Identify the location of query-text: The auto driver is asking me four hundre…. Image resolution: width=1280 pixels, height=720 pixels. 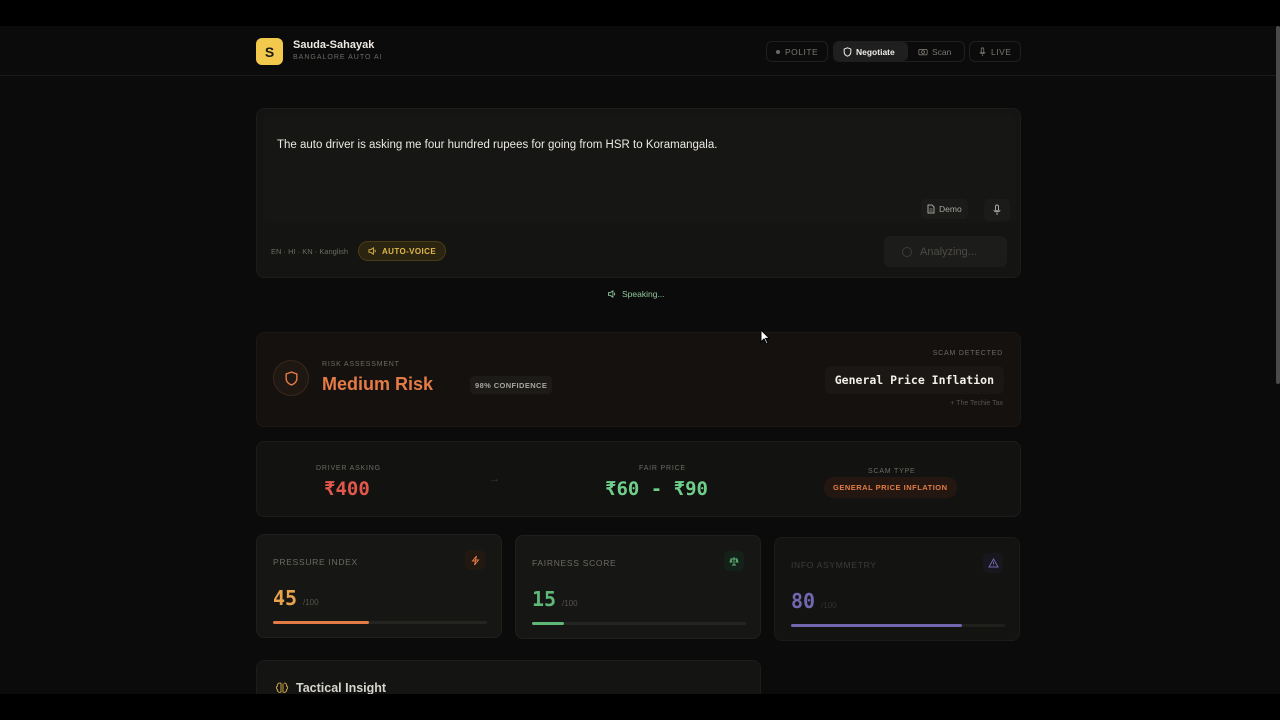
(497, 145).